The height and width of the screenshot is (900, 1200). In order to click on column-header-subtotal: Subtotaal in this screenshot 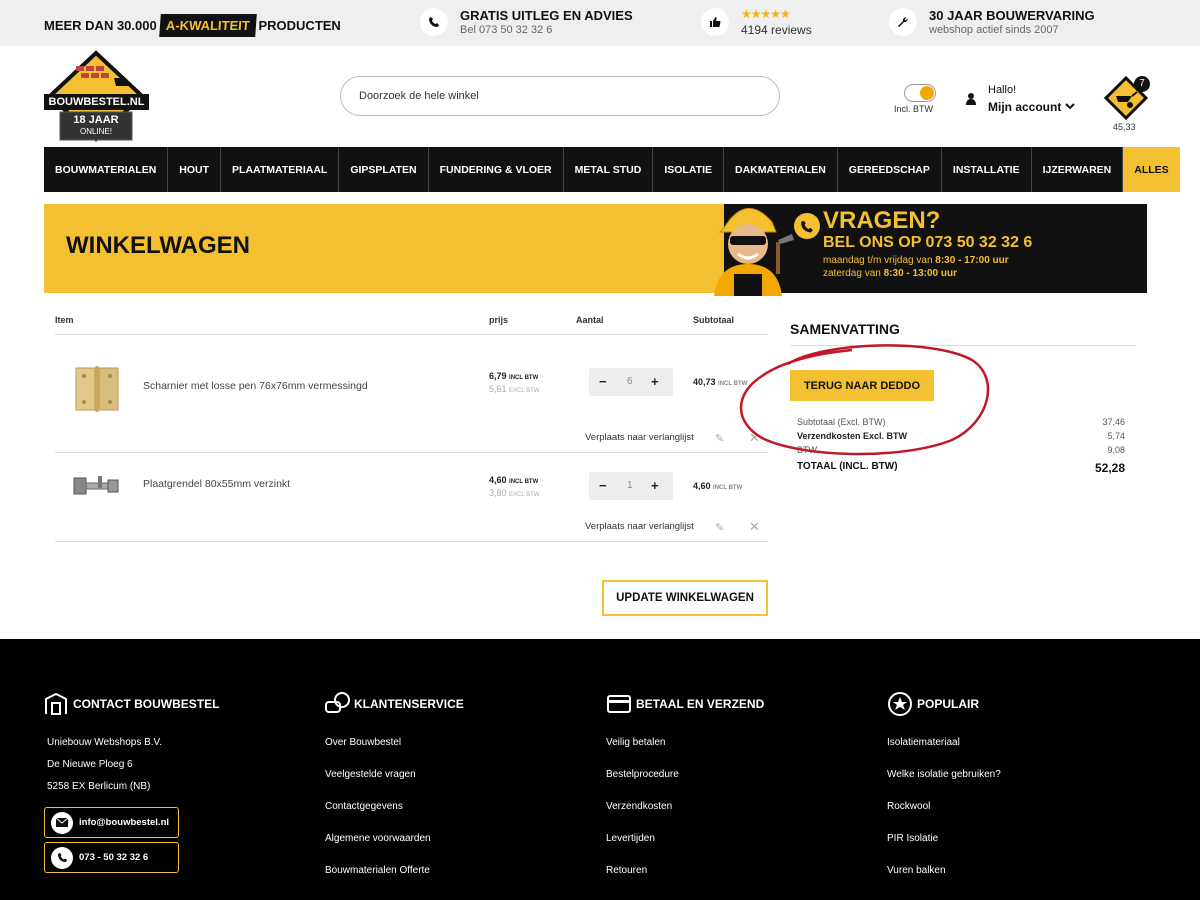, I will do `click(714, 320)`.